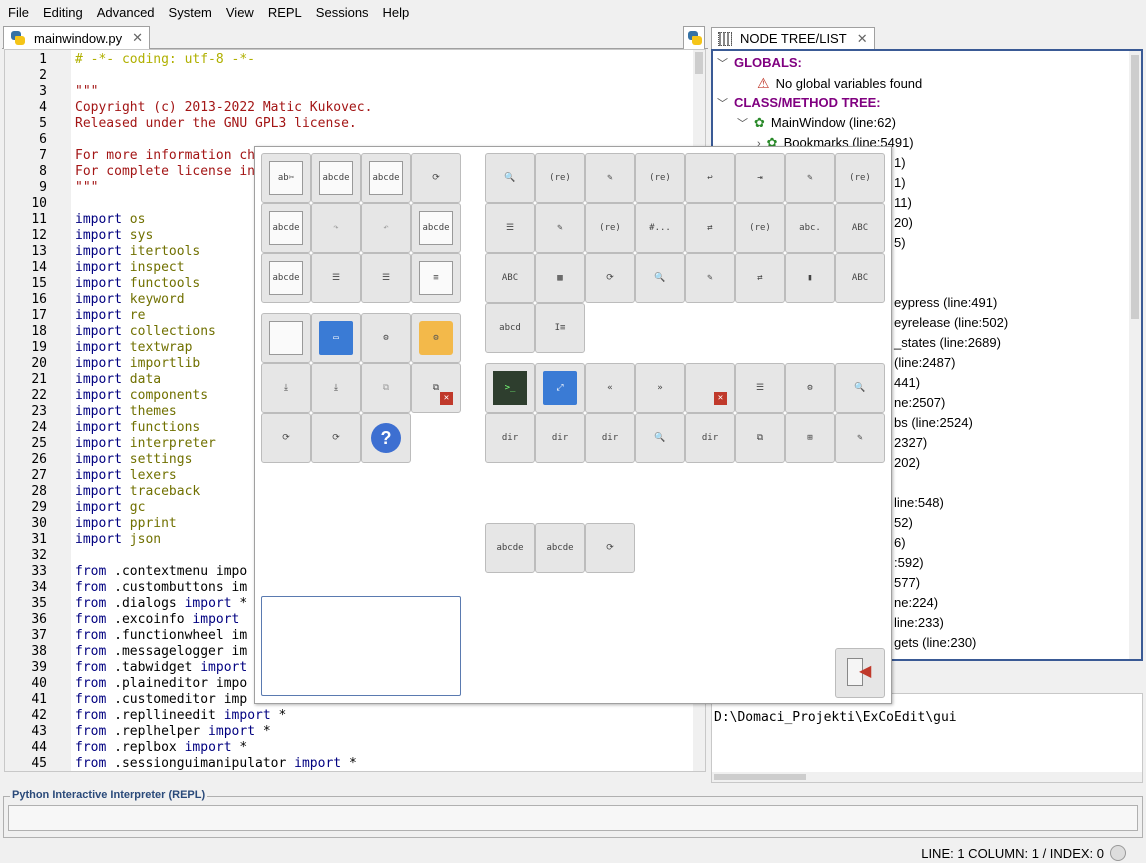 This screenshot has height=863, width=1146. I want to click on reload-config-tool: ⟳, so click(336, 438).